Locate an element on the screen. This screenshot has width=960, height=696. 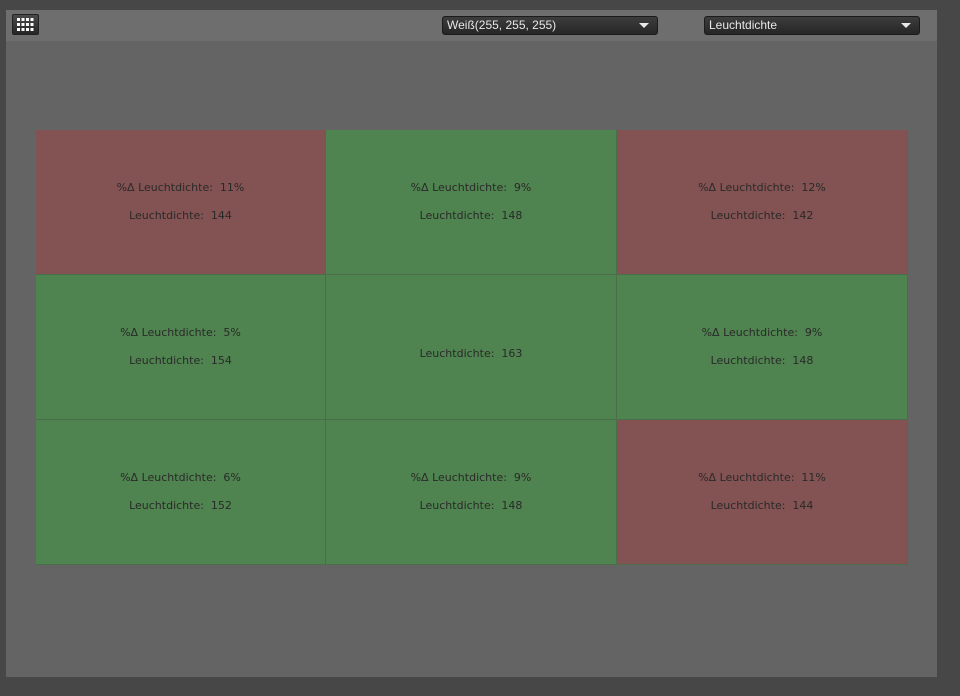
grid-cell-reference: Leuchtdichte: 163 is located at coordinates (471, 347).